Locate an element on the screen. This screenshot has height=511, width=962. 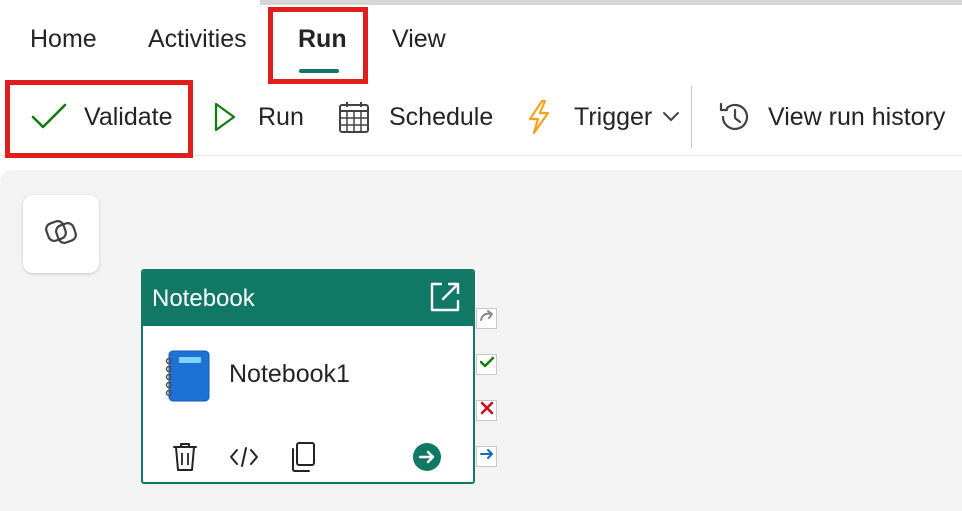
activity-type-label: Notebook is located at coordinates (203, 298).